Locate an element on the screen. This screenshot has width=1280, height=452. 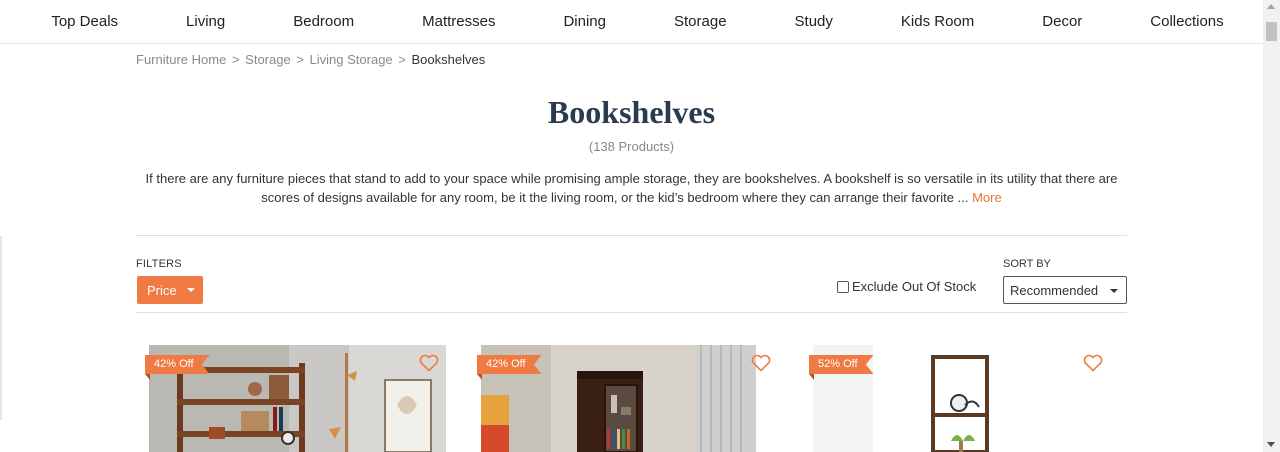
exclude-out-of-stock-label: Exclude Out Of Stock is located at coordinates (914, 286).